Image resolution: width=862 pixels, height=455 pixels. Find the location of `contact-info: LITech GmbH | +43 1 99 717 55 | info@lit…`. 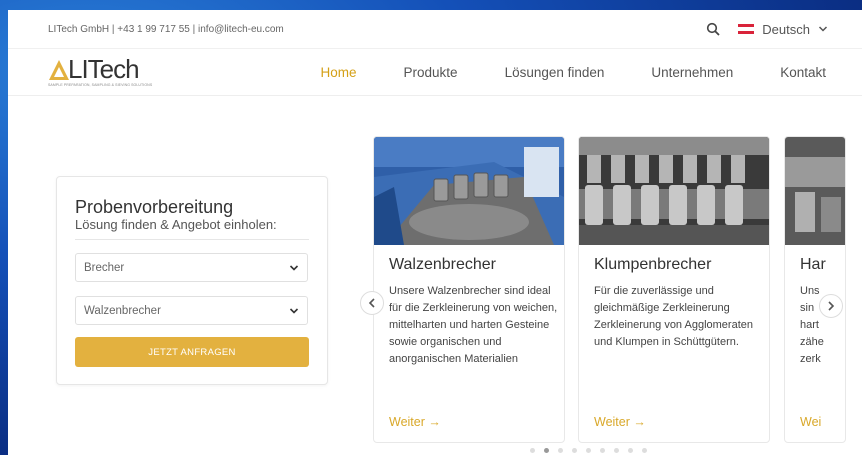

contact-info: LITech GmbH | +43 1 99 717 55 | info@lit… is located at coordinates (166, 29).